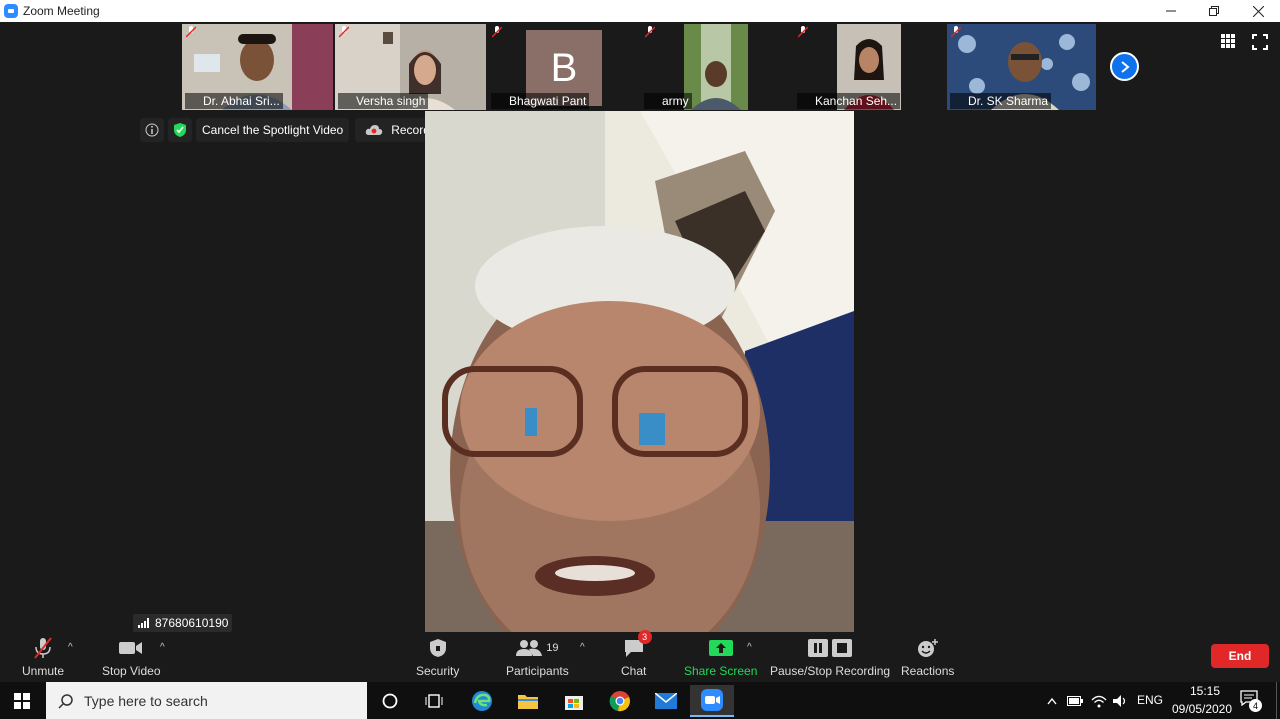  I want to click on next-page-button, so click(1124, 66).